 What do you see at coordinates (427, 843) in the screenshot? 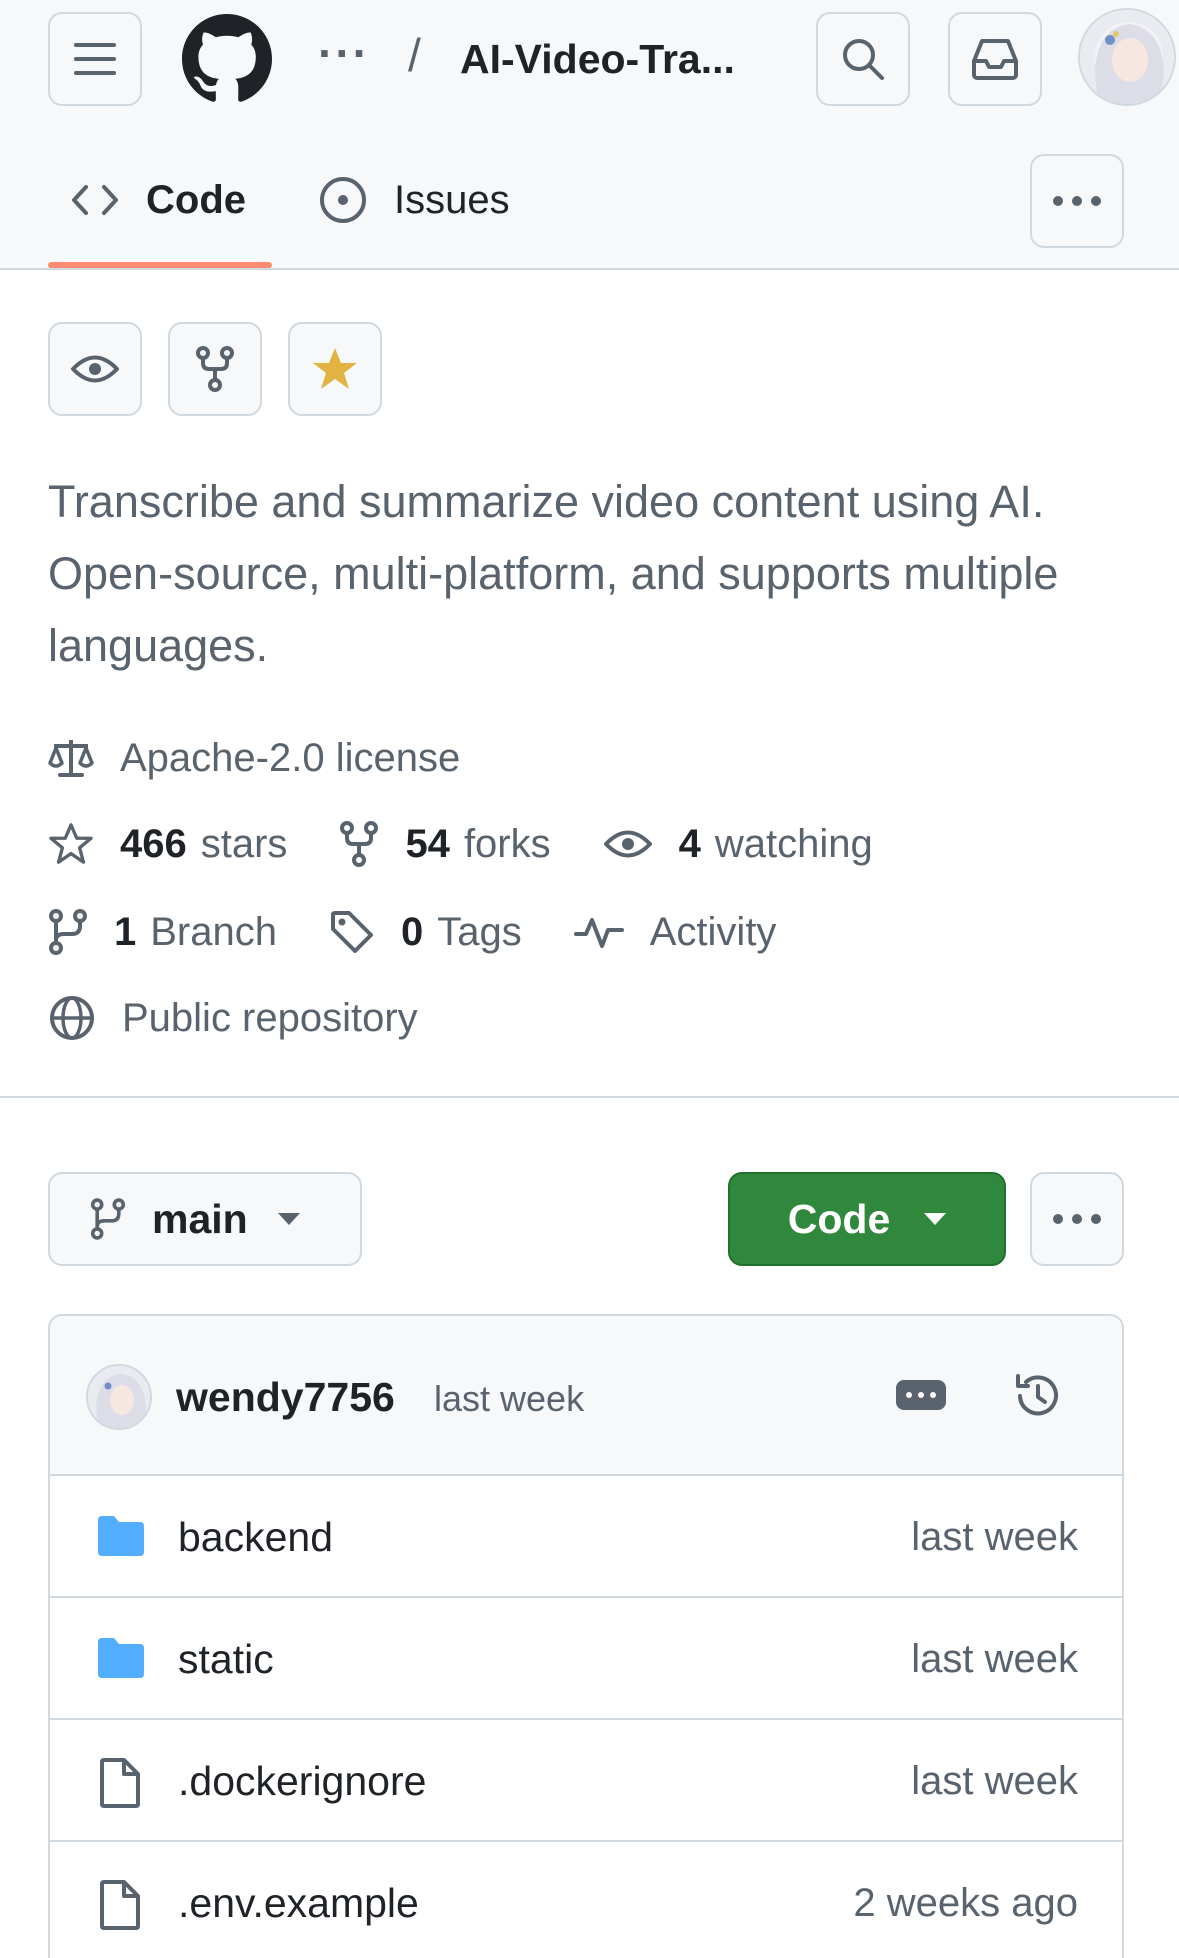
I see `forks-count: 54` at bounding box center [427, 843].